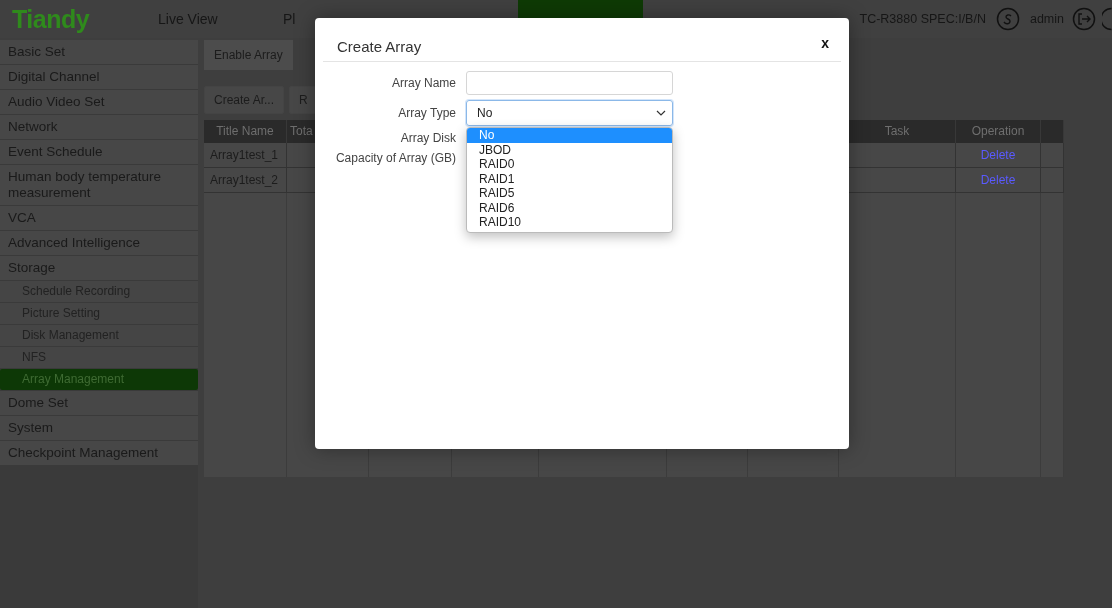 The width and height of the screenshot is (1112, 608). Describe the element at coordinates (661, 113) in the screenshot. I see `chevron-down-icon` at that location.